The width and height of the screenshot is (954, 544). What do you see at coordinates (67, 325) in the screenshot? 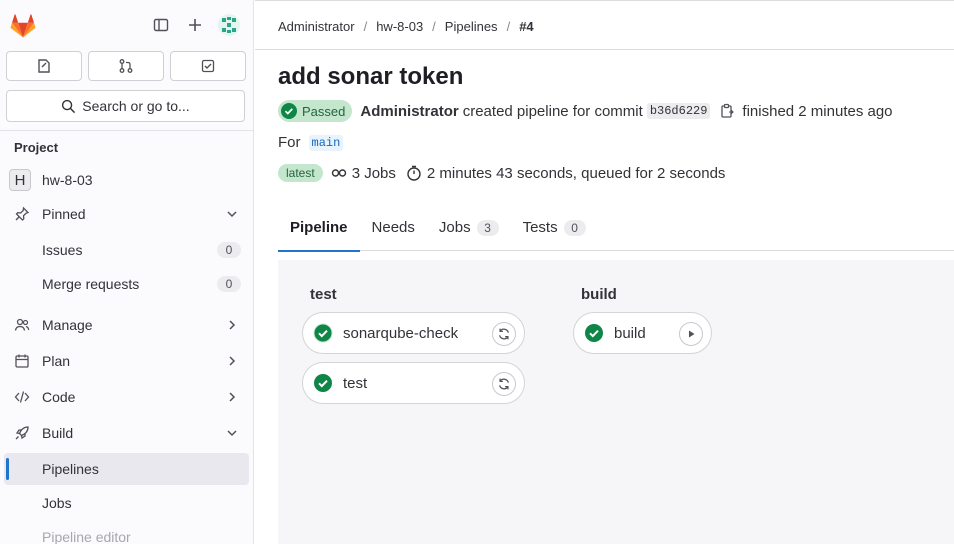
I see `sidebar-item-label: Manage` at bounding box center [67, 325].